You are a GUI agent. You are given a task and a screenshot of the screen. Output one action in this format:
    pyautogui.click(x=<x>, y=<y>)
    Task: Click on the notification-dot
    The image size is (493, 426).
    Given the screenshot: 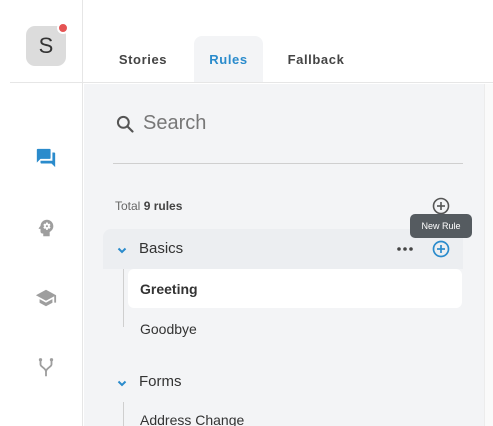 What is the action you would take?
    pyautogui.click(x=63, y=28)
    